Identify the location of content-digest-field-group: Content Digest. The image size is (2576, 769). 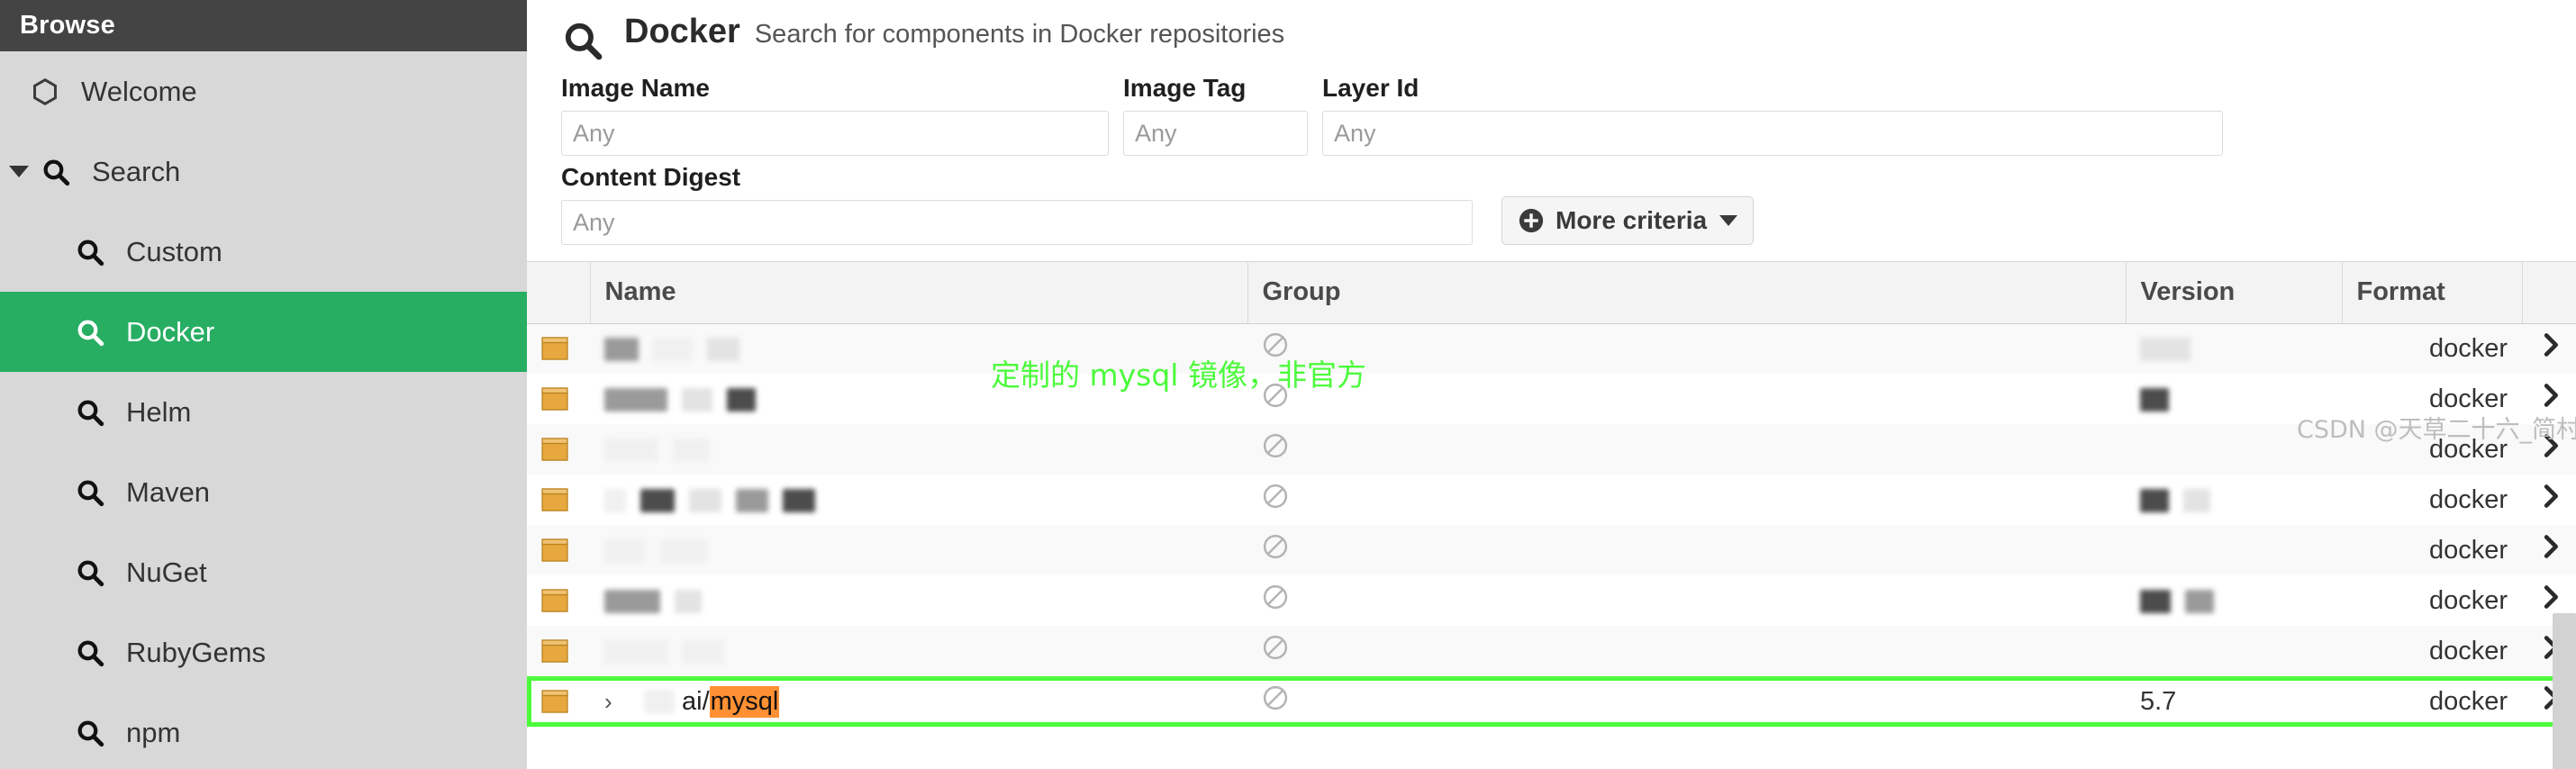
(1017, 204).